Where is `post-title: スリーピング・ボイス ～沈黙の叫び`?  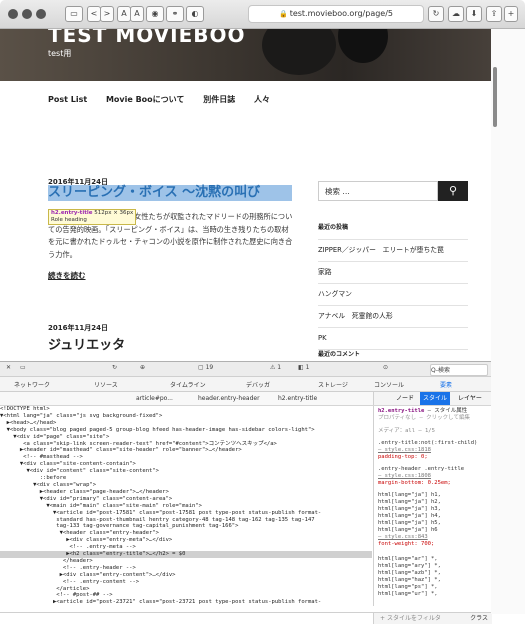 post-title: スリーピング・ボイス ～沈黙の叫び is located at coordinates (170, 193).